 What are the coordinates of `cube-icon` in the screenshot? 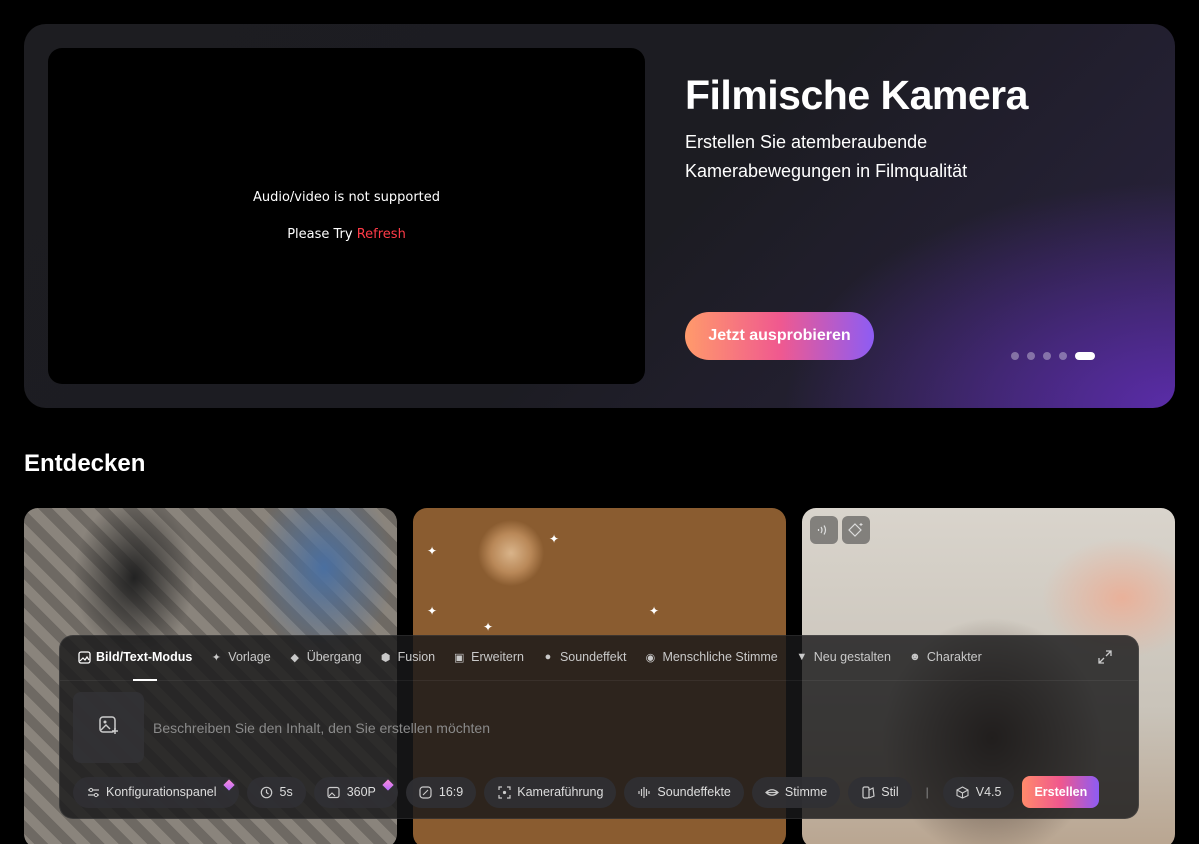 It's located at (963, 792).